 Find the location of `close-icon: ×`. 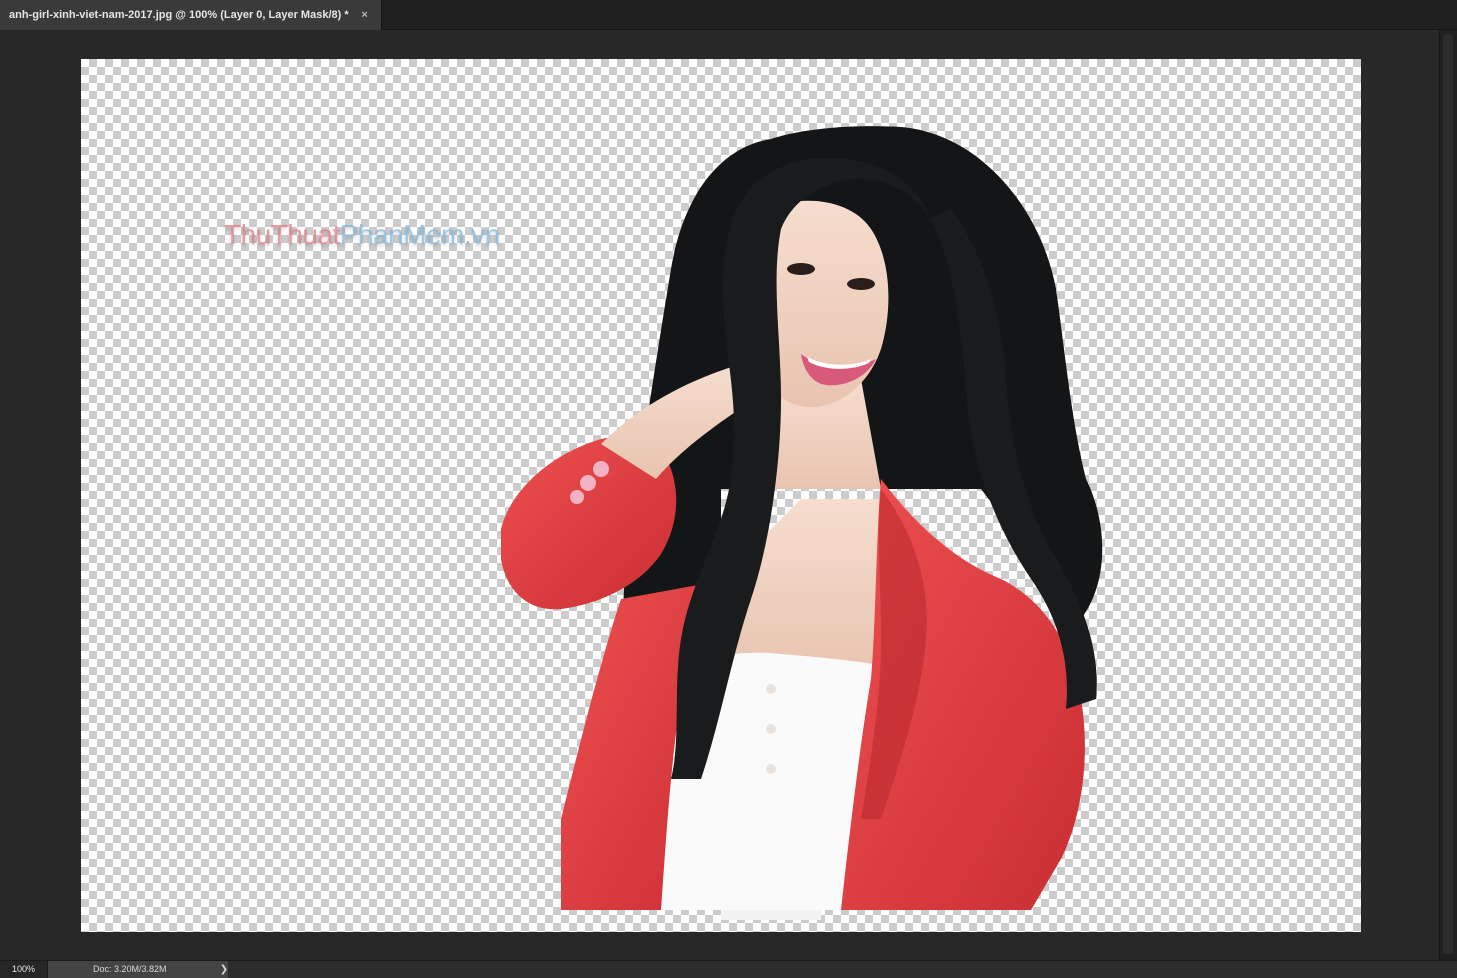

close-icon: × is located at coordinates (365, 15).